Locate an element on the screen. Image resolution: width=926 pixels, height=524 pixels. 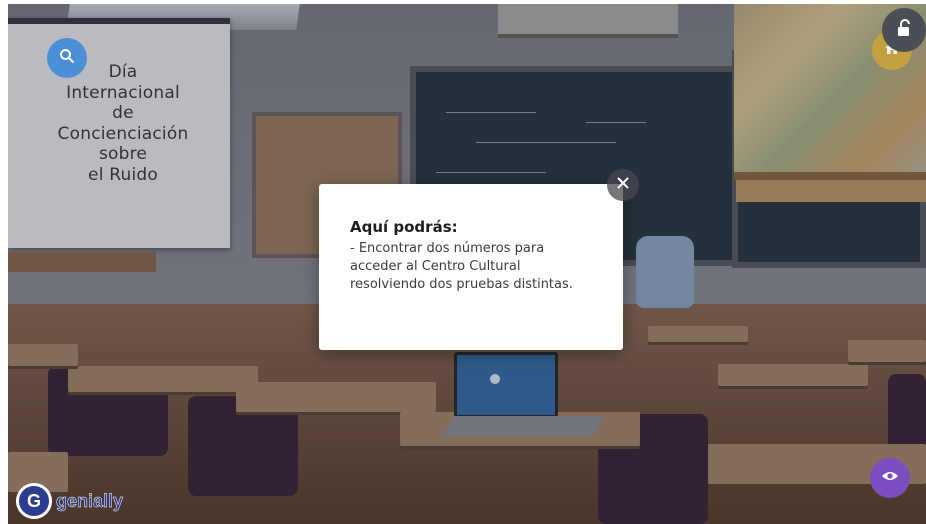
close-button is located at coordinates (623, 185).